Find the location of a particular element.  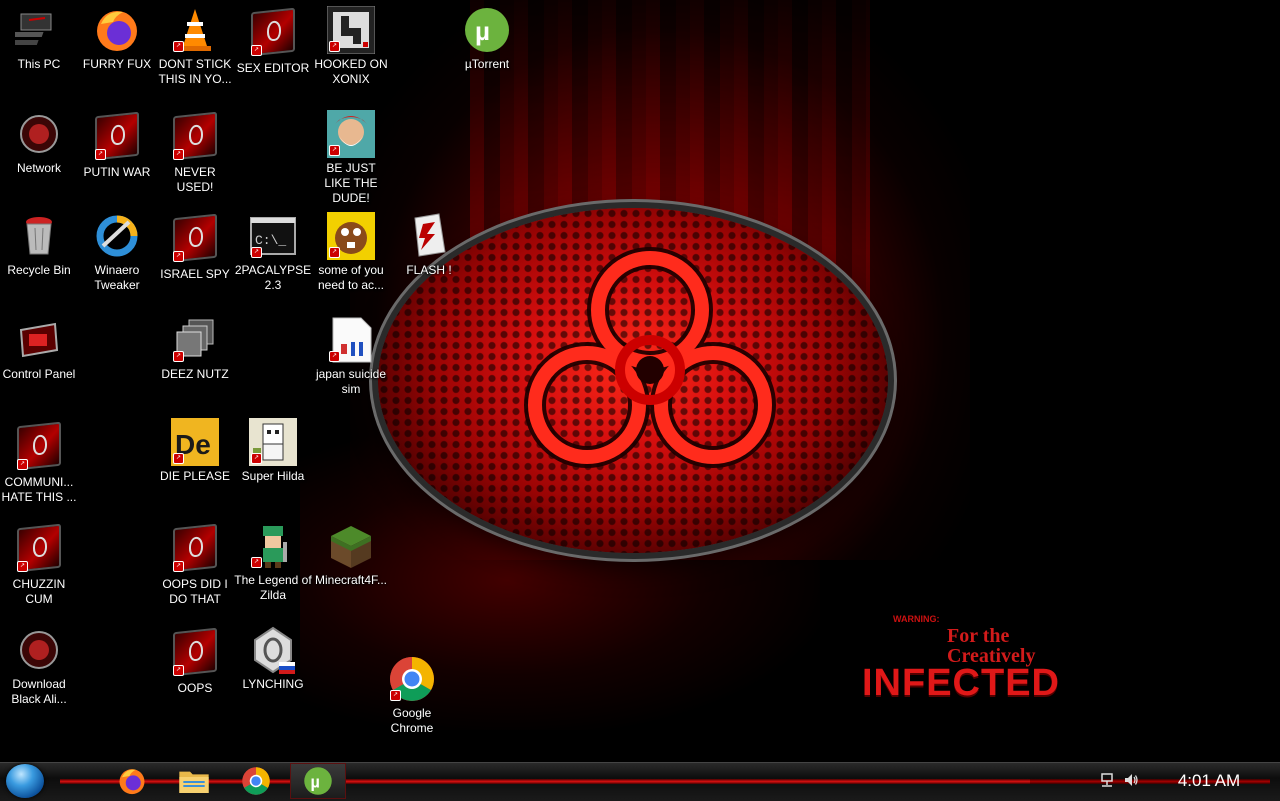

taskbar-file-explorer-button is located at coordinates (194, 781).